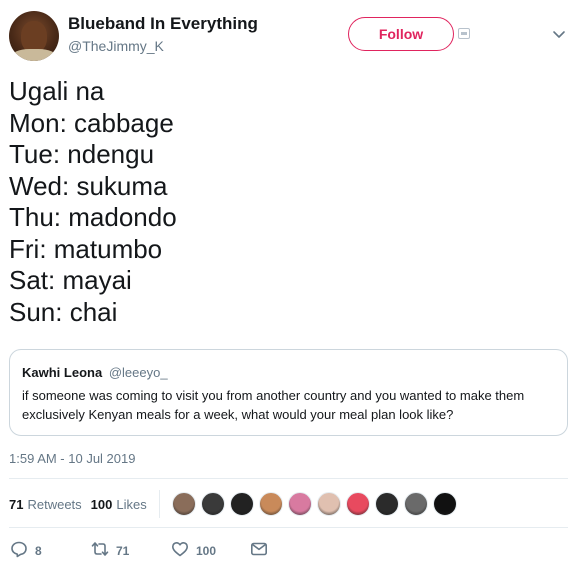 The width and height of the screenshot is (579, 570). I want to click on retweet-button: 71, so click(109, 551).